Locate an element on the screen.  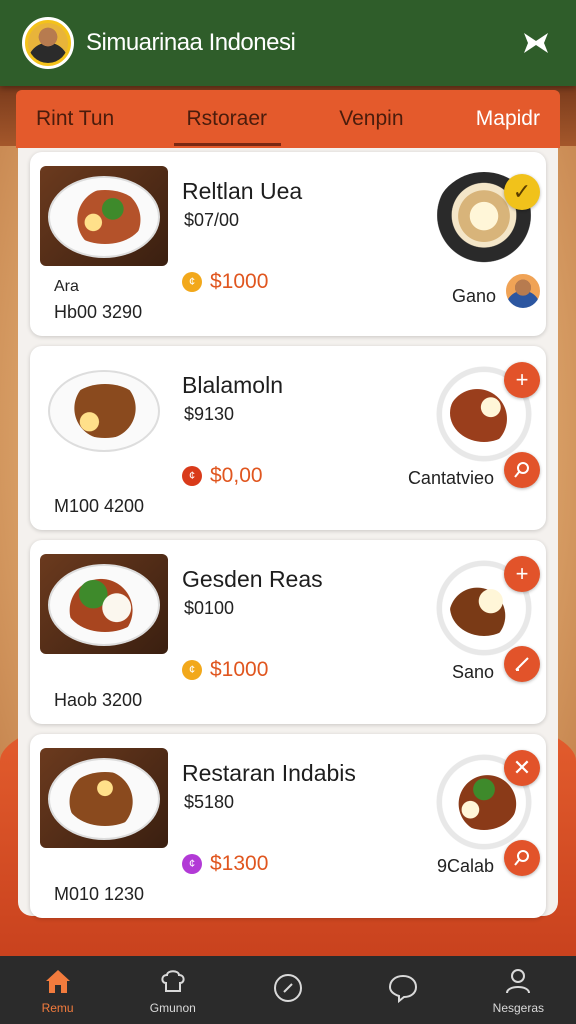
card-stat-value: M010 1230 is located at coordinates (99, 894).